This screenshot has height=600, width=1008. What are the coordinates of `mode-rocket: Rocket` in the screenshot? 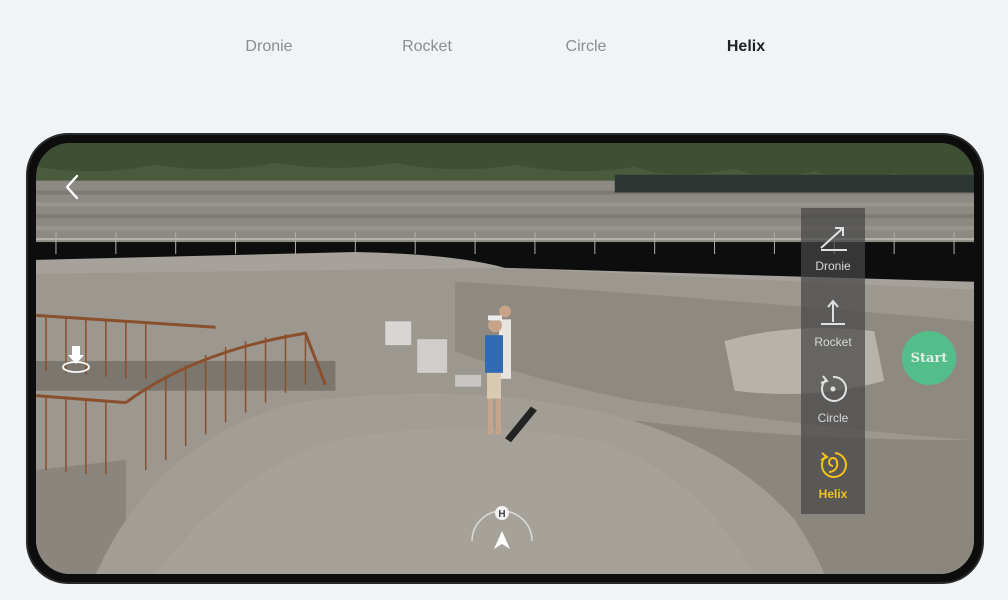 It's located at (833, 326).